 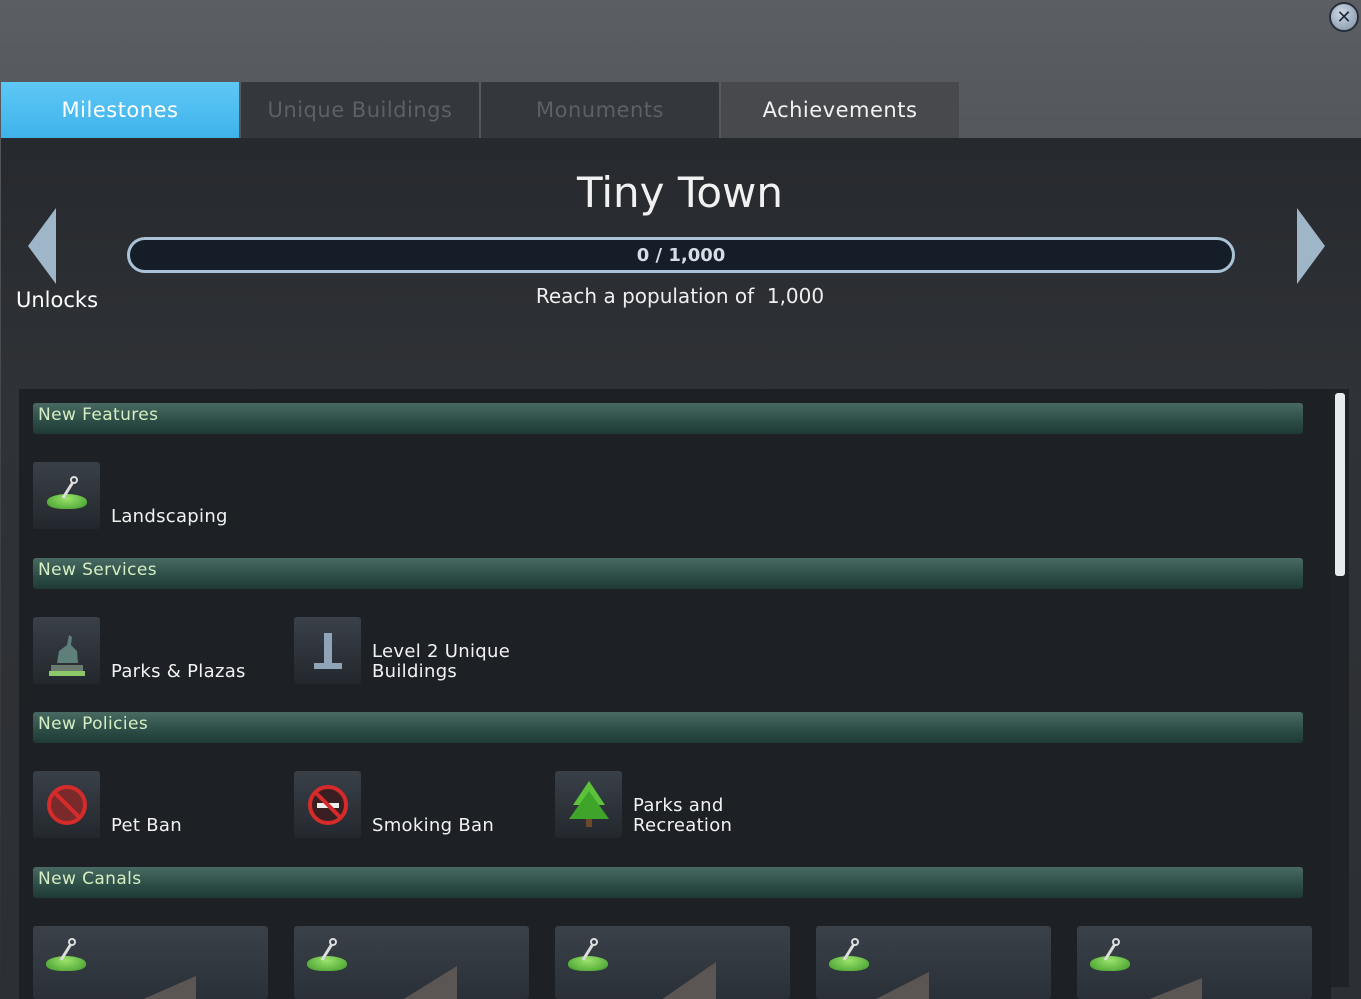 I want to click on unlock-item-smoking-ban: Smoking Ban, so click(x=394, y=804).